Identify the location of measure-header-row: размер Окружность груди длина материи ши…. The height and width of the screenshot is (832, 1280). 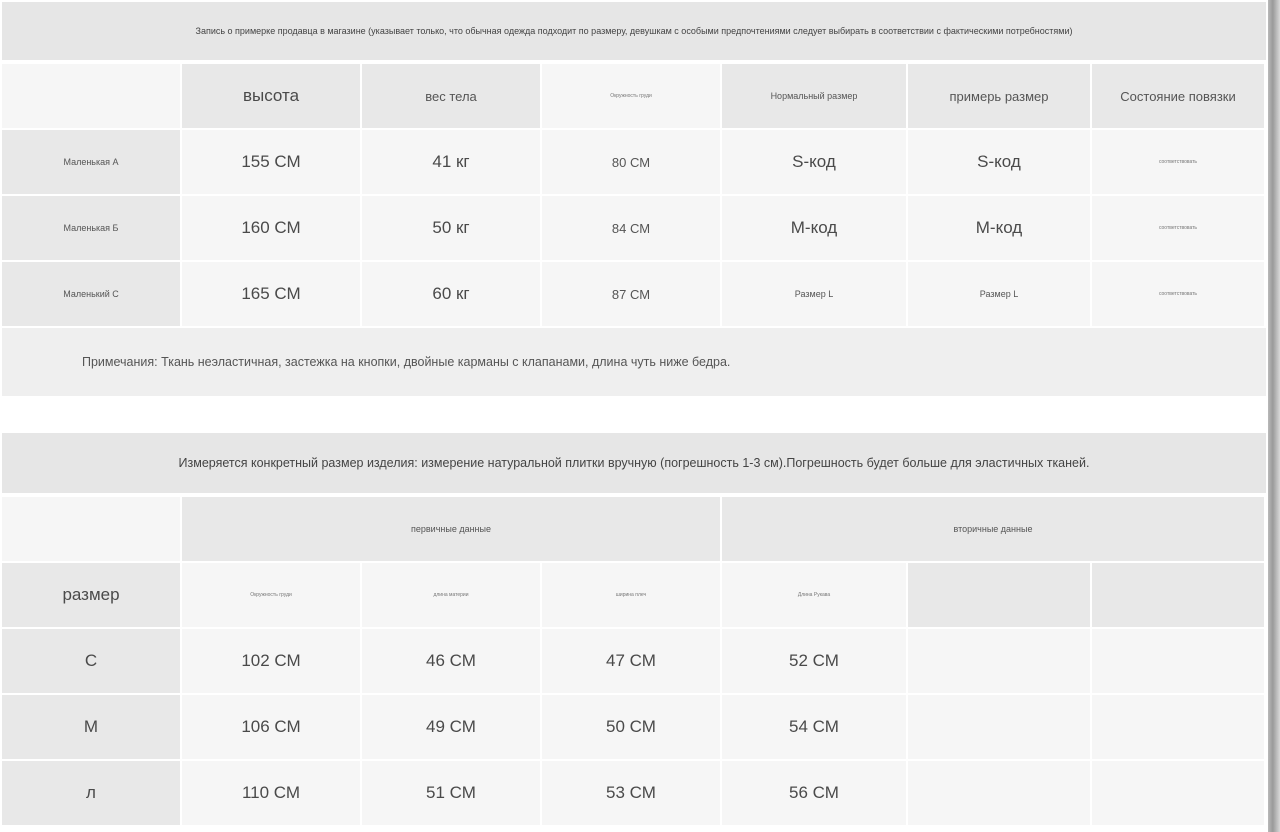
(633, 595).